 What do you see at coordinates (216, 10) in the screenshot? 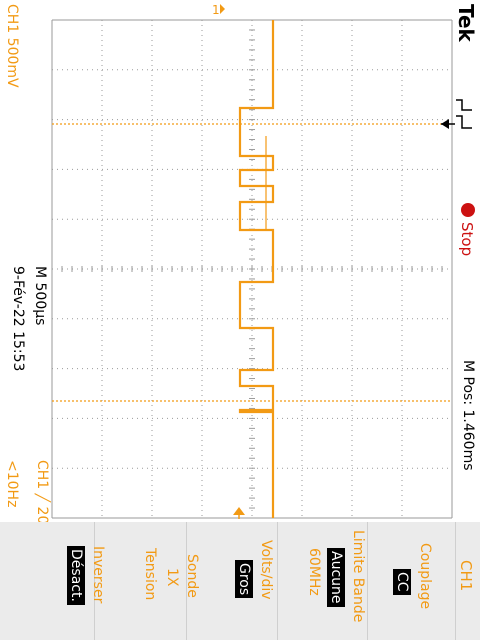
I see `svg-text: 1` at bounding box center [216, 10].